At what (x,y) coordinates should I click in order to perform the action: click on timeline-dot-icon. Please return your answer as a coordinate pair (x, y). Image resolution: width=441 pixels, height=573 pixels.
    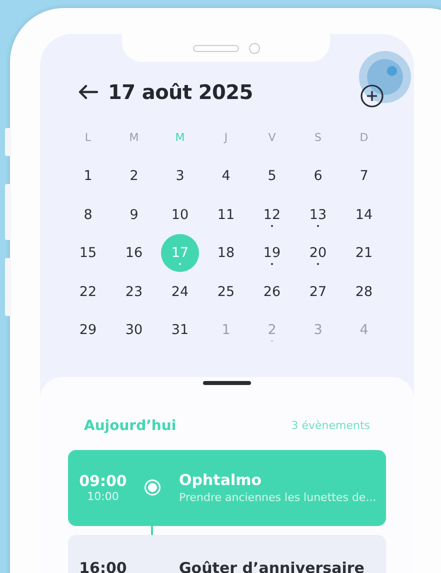
    Looking at the image, I should click on (152, 487).